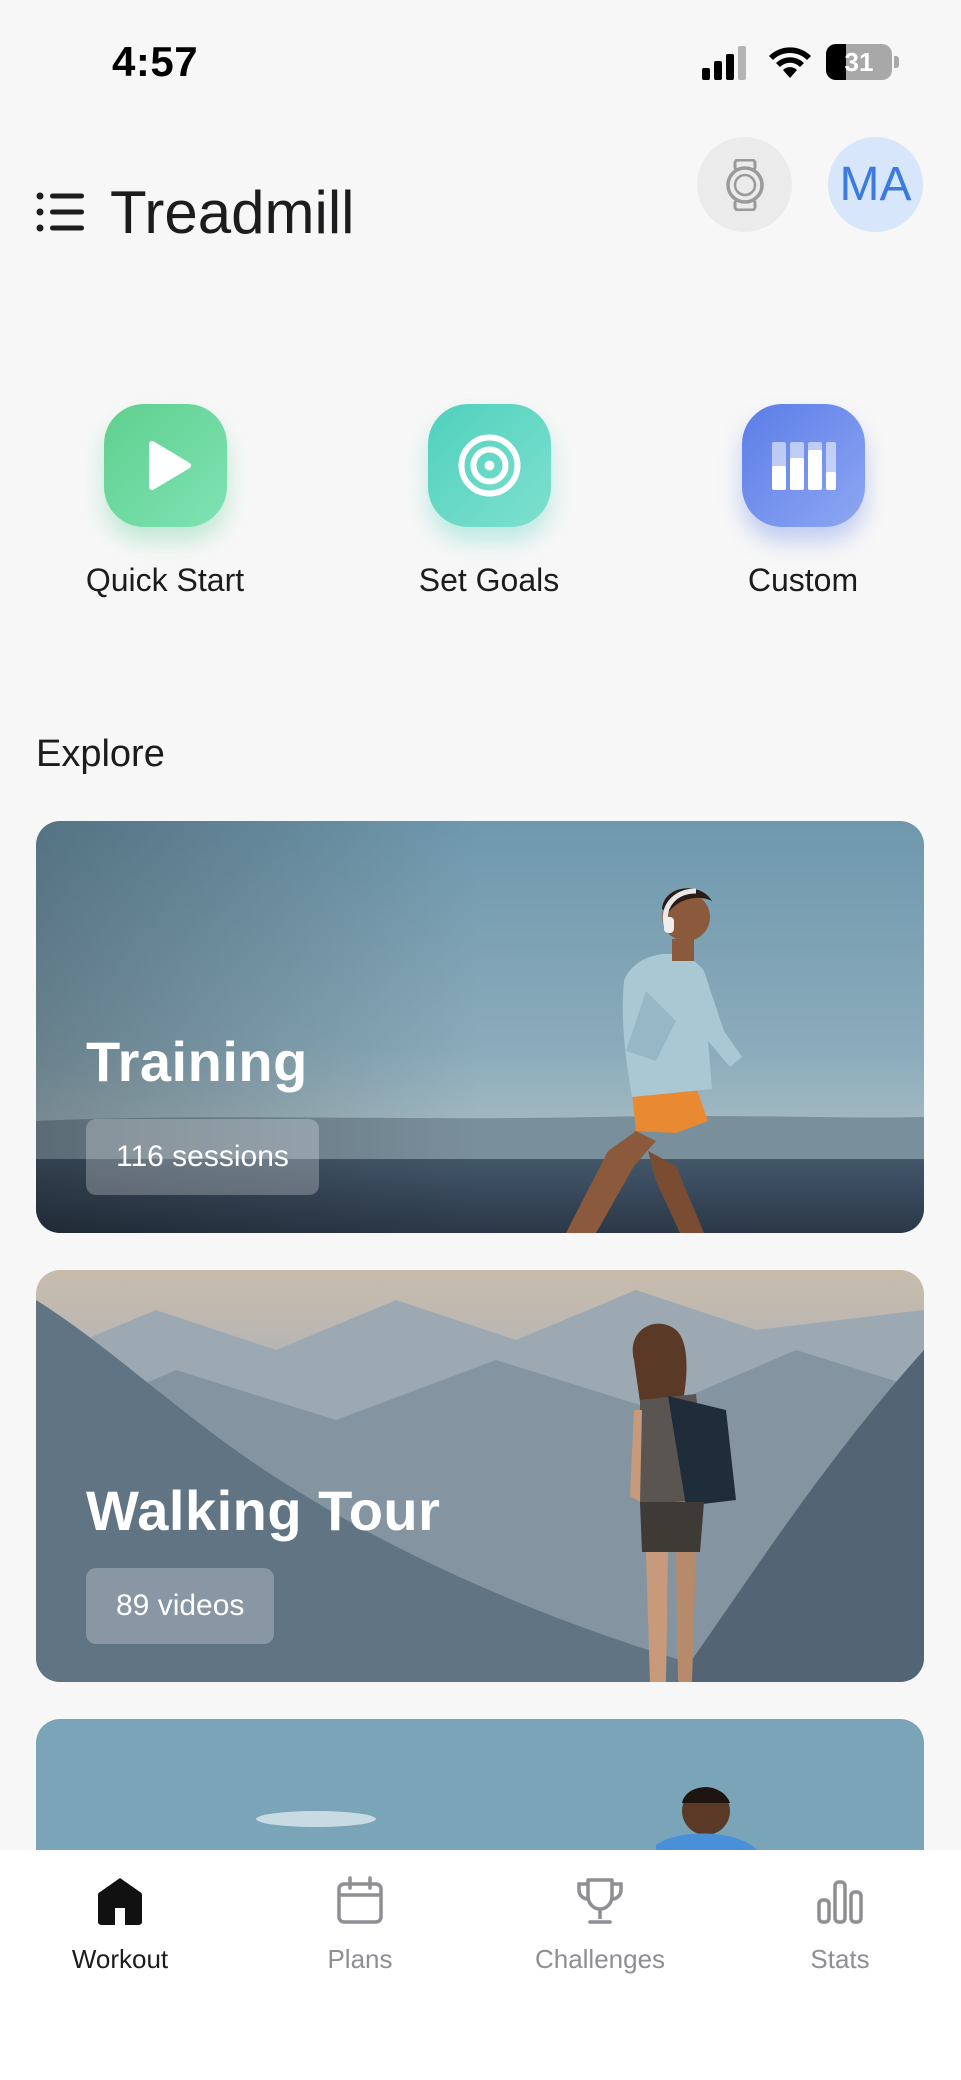  I want to click on bottom-nav: Workout Plans Challenges Stats, so click(480, 1965).